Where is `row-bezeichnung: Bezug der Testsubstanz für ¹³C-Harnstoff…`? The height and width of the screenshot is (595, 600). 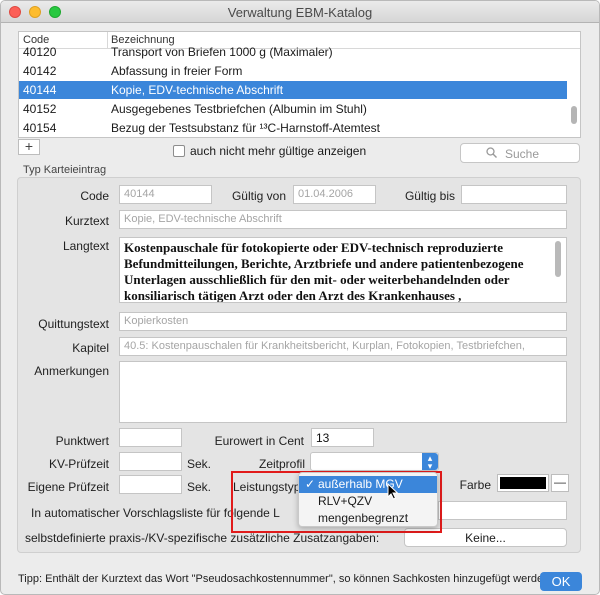
row-bezeichnung: Bezug der Testsubstanz für ¹³C-Harnstoff… is located at coordinates (245, 128).